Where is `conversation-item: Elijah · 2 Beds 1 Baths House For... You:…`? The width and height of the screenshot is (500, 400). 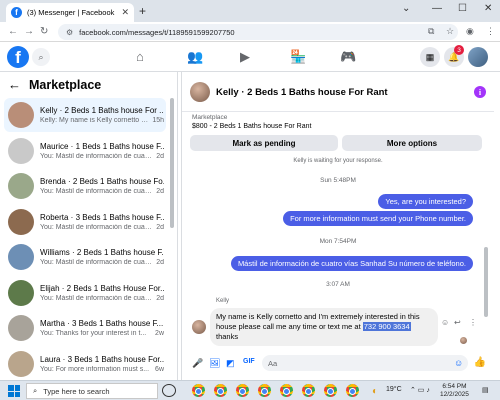
conversation-item: Elijah · 2 Beds 1 Baths House For... You:… is located at coordinates (85, 293).